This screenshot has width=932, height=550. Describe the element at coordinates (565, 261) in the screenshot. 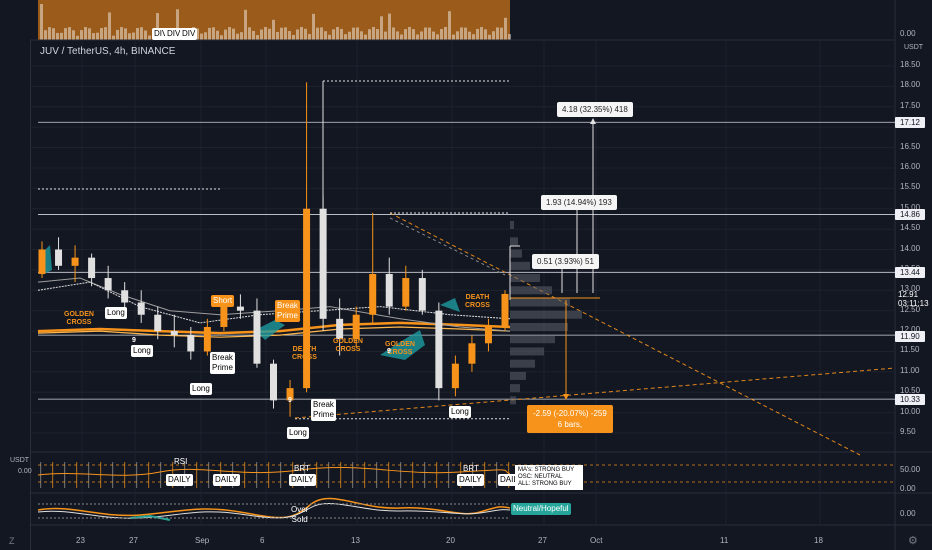

I see `measure-label-lower: 0.51 (3.93%) 51` at that location.